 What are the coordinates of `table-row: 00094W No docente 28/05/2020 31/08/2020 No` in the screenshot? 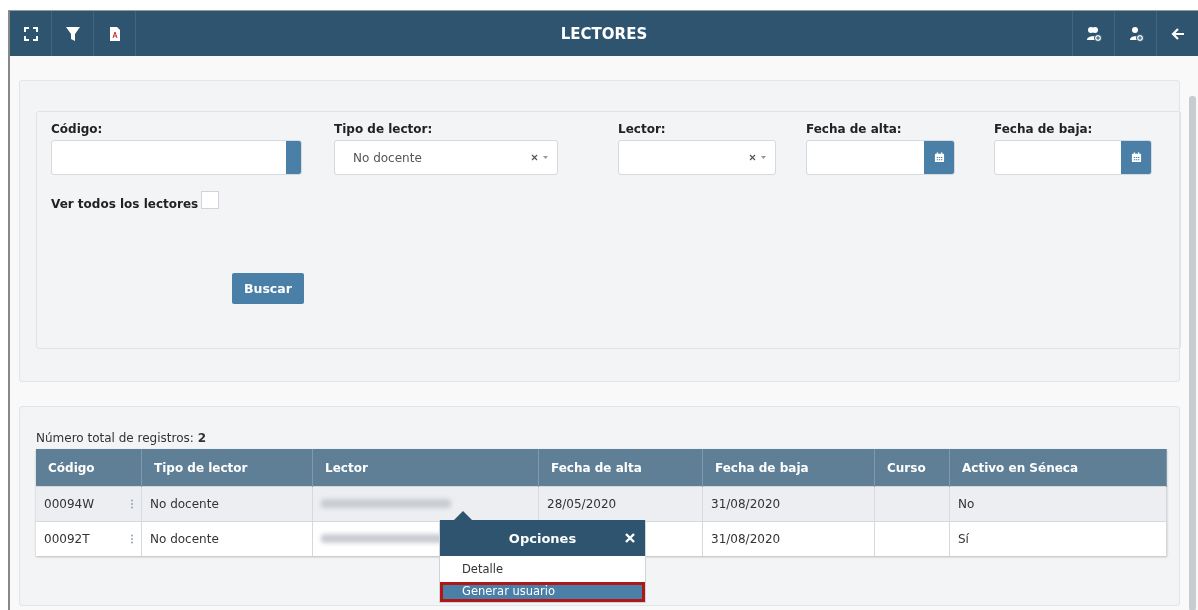 It's located at (601, 504).